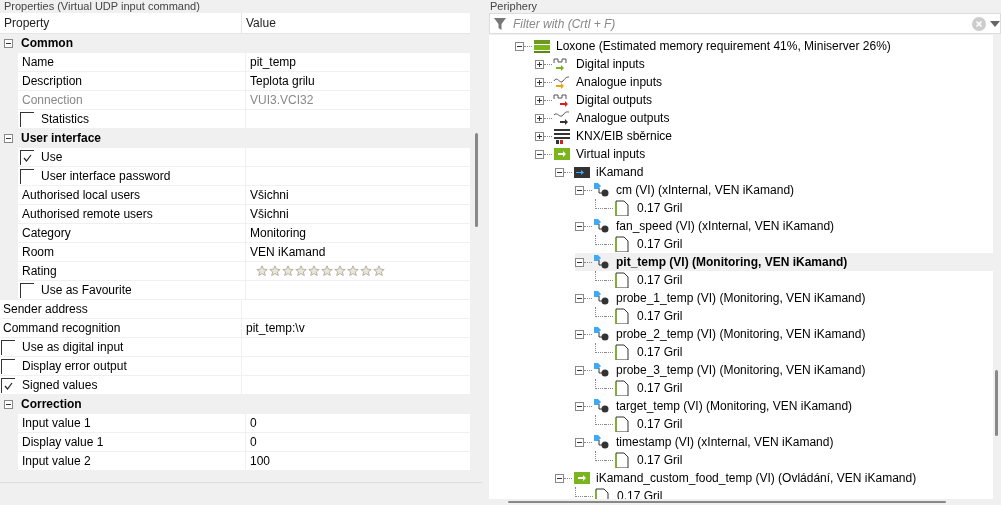 Image resolution: width=1001 pixels, height=505 pixels. I want to click on property-name: Signed values, so click(60, 385).